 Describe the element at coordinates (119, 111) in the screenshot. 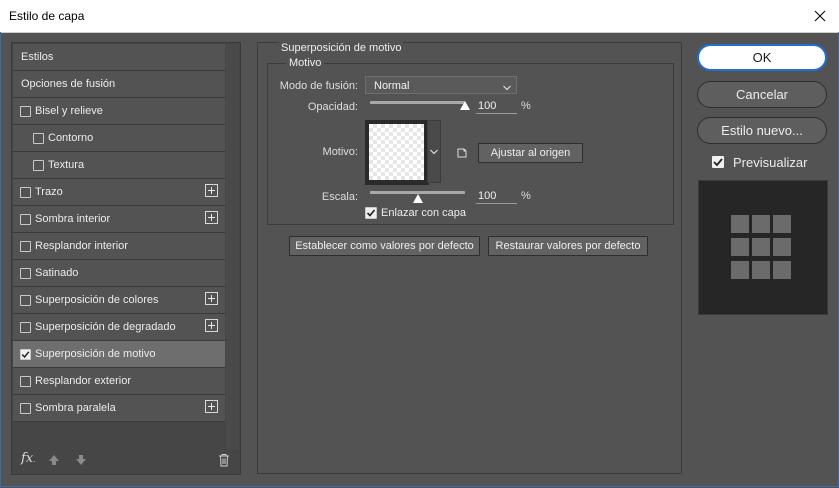

I see `style-item-2: Bisel y relieve` at that location.